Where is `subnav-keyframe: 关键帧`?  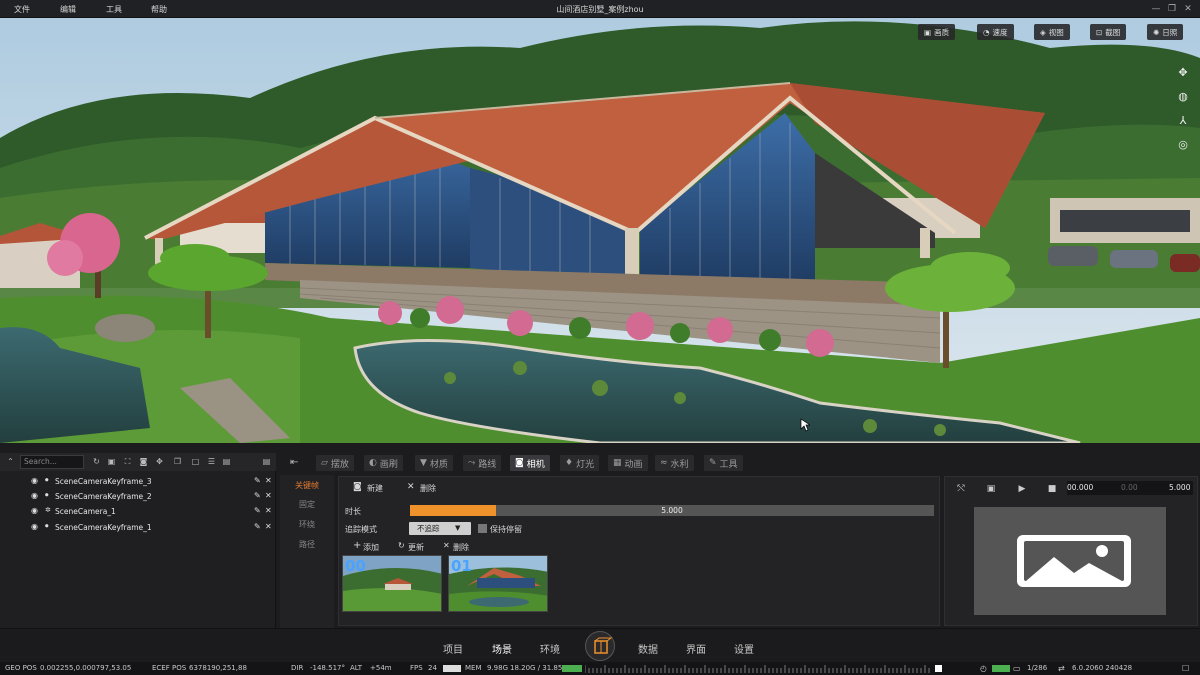
subnav-keyframe: 关键帧 is located at coordinates (307, 485).